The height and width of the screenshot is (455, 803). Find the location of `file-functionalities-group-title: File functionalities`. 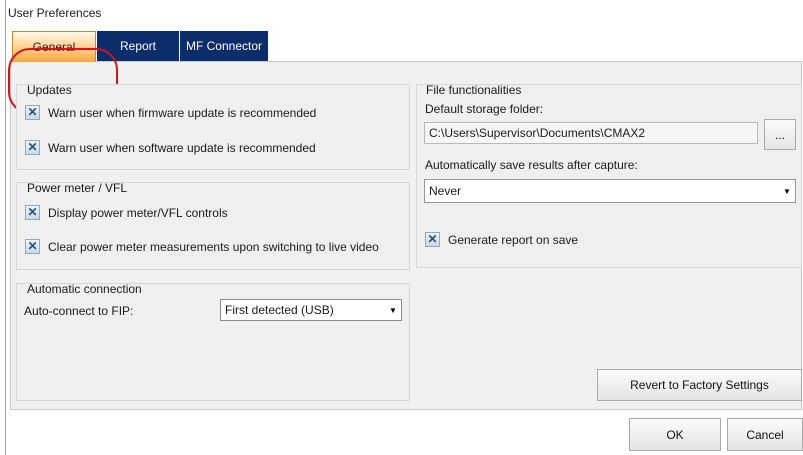

file-functionalities-group-title: File functionalities is located at coordinates (474, 90).